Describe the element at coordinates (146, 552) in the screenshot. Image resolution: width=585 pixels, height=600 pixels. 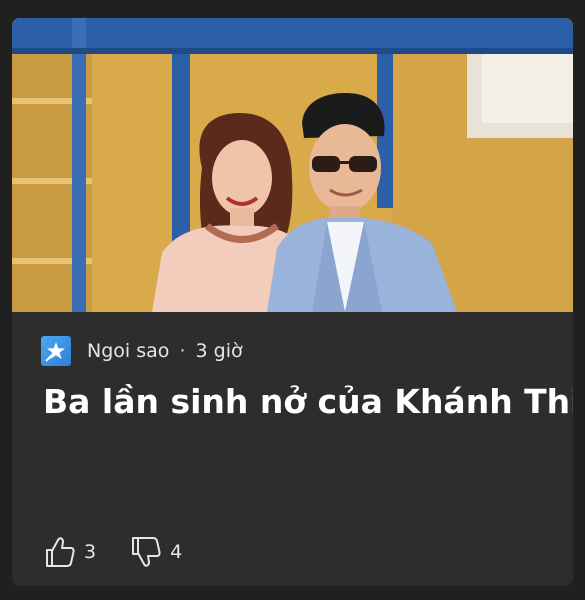
I see `thumbs-down-icon` at that location.